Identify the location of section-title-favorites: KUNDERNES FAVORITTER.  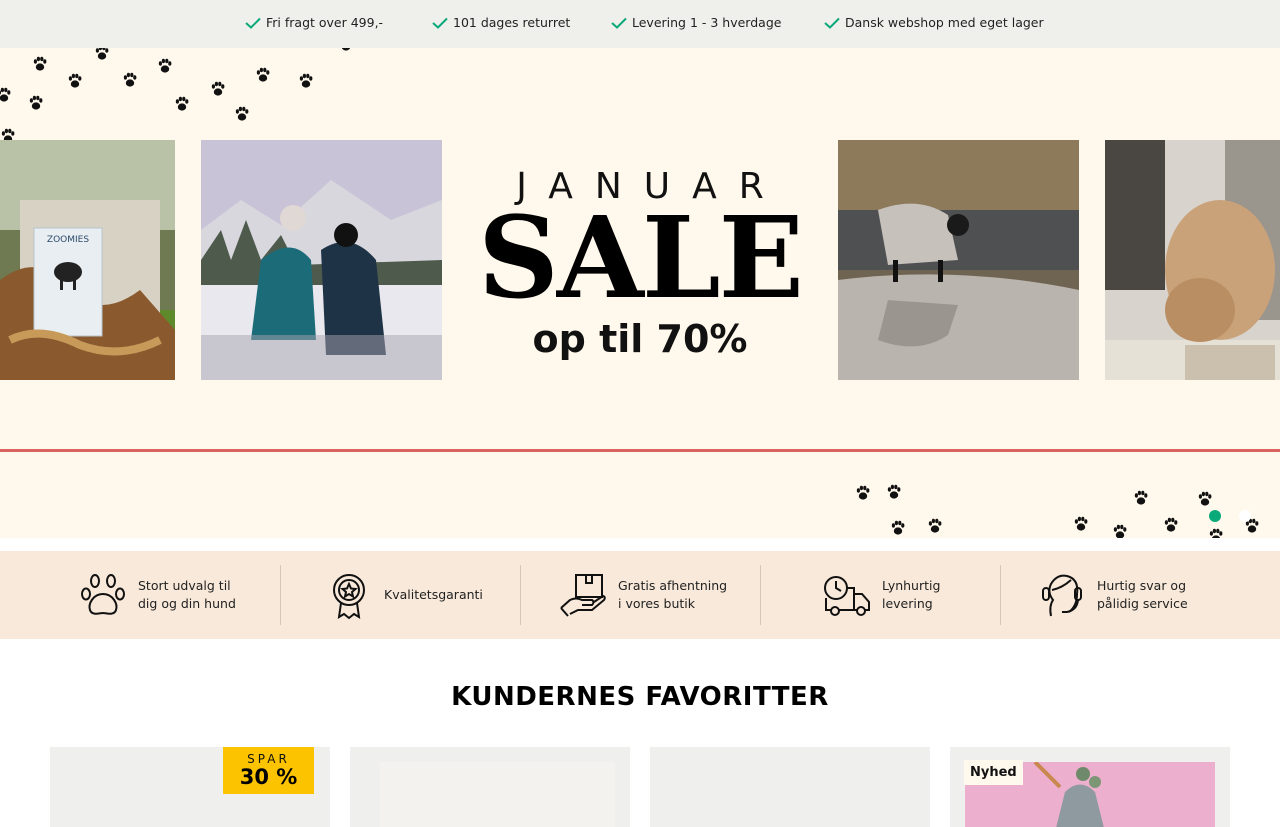
(640, 697).